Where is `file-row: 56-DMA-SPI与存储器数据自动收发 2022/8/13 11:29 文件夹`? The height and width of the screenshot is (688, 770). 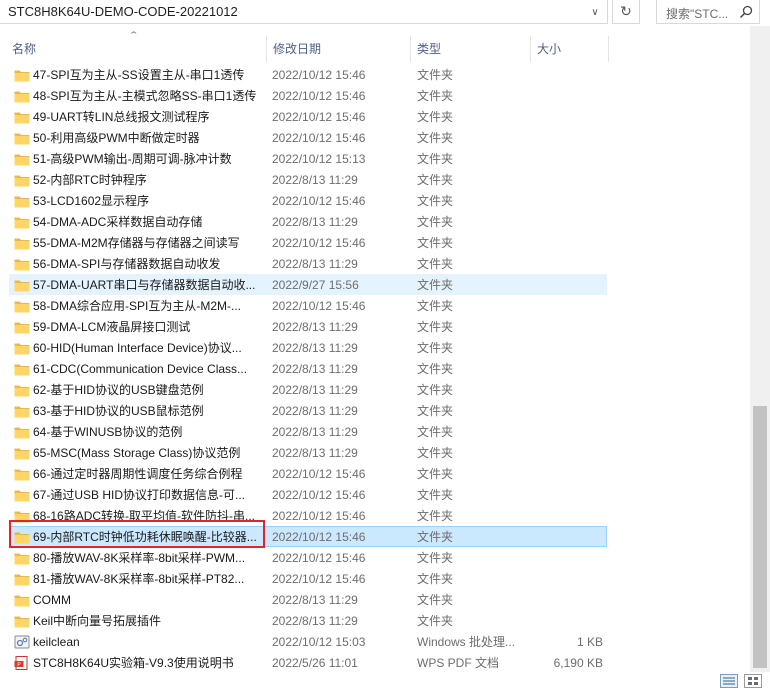
file-row: 56-DMA-SPI与存储器数据自动收发 2022/8/13 11:29 文件夹 is located at coordinates (308, 263).